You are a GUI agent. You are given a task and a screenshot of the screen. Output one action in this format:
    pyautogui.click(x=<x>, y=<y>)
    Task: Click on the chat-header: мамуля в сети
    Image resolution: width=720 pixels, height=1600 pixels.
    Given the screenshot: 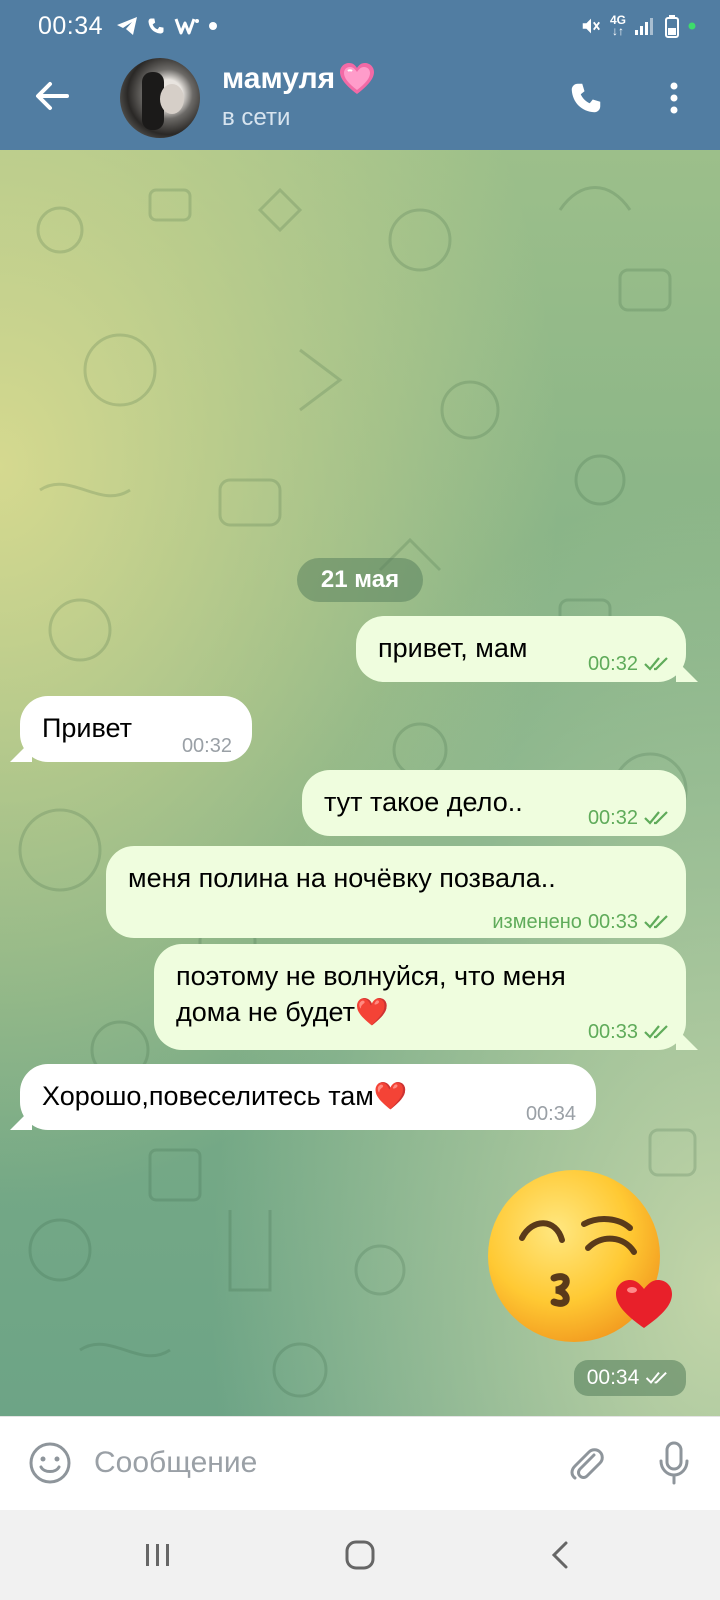 What is the action you would take?
    pyautogui.click(x=360, y=101)
    